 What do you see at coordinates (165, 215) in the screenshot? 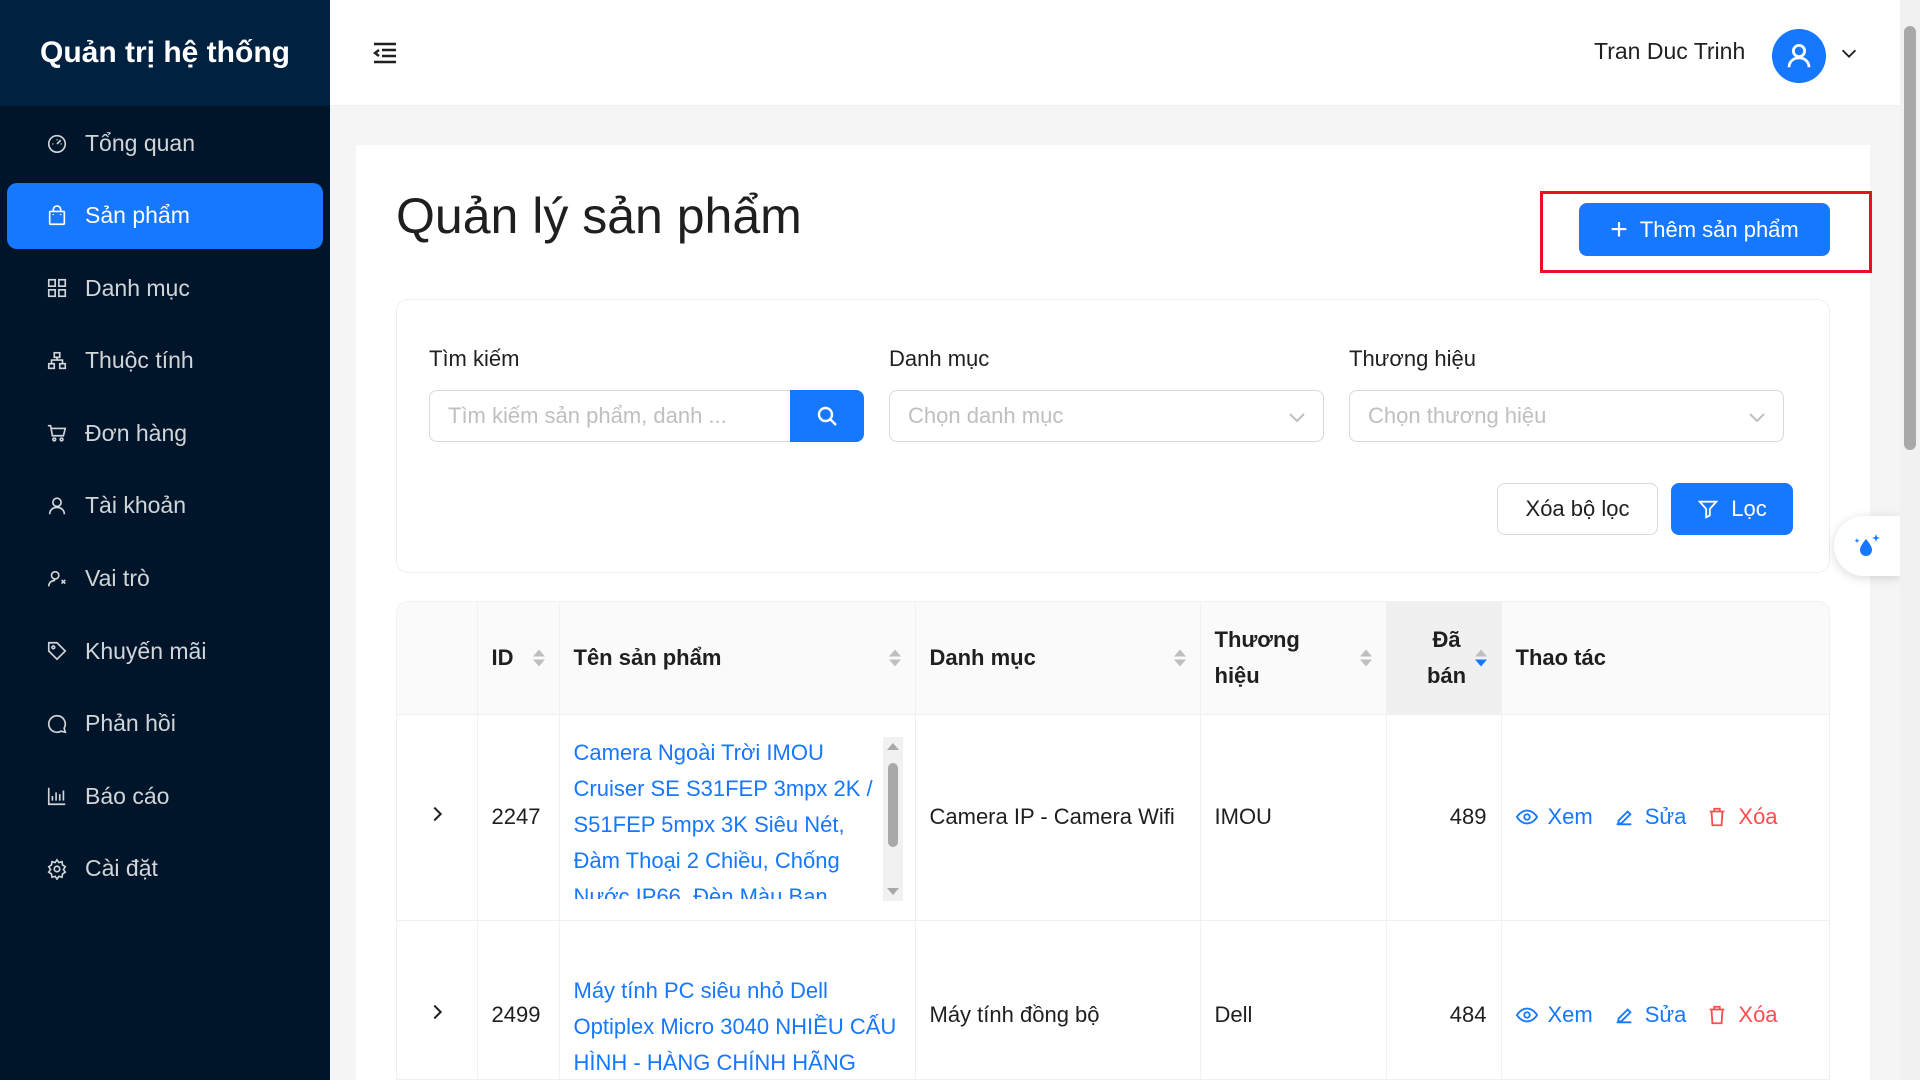
I see `sidebar-item-products: Sản phẩm` at bounding box center [165, 215].